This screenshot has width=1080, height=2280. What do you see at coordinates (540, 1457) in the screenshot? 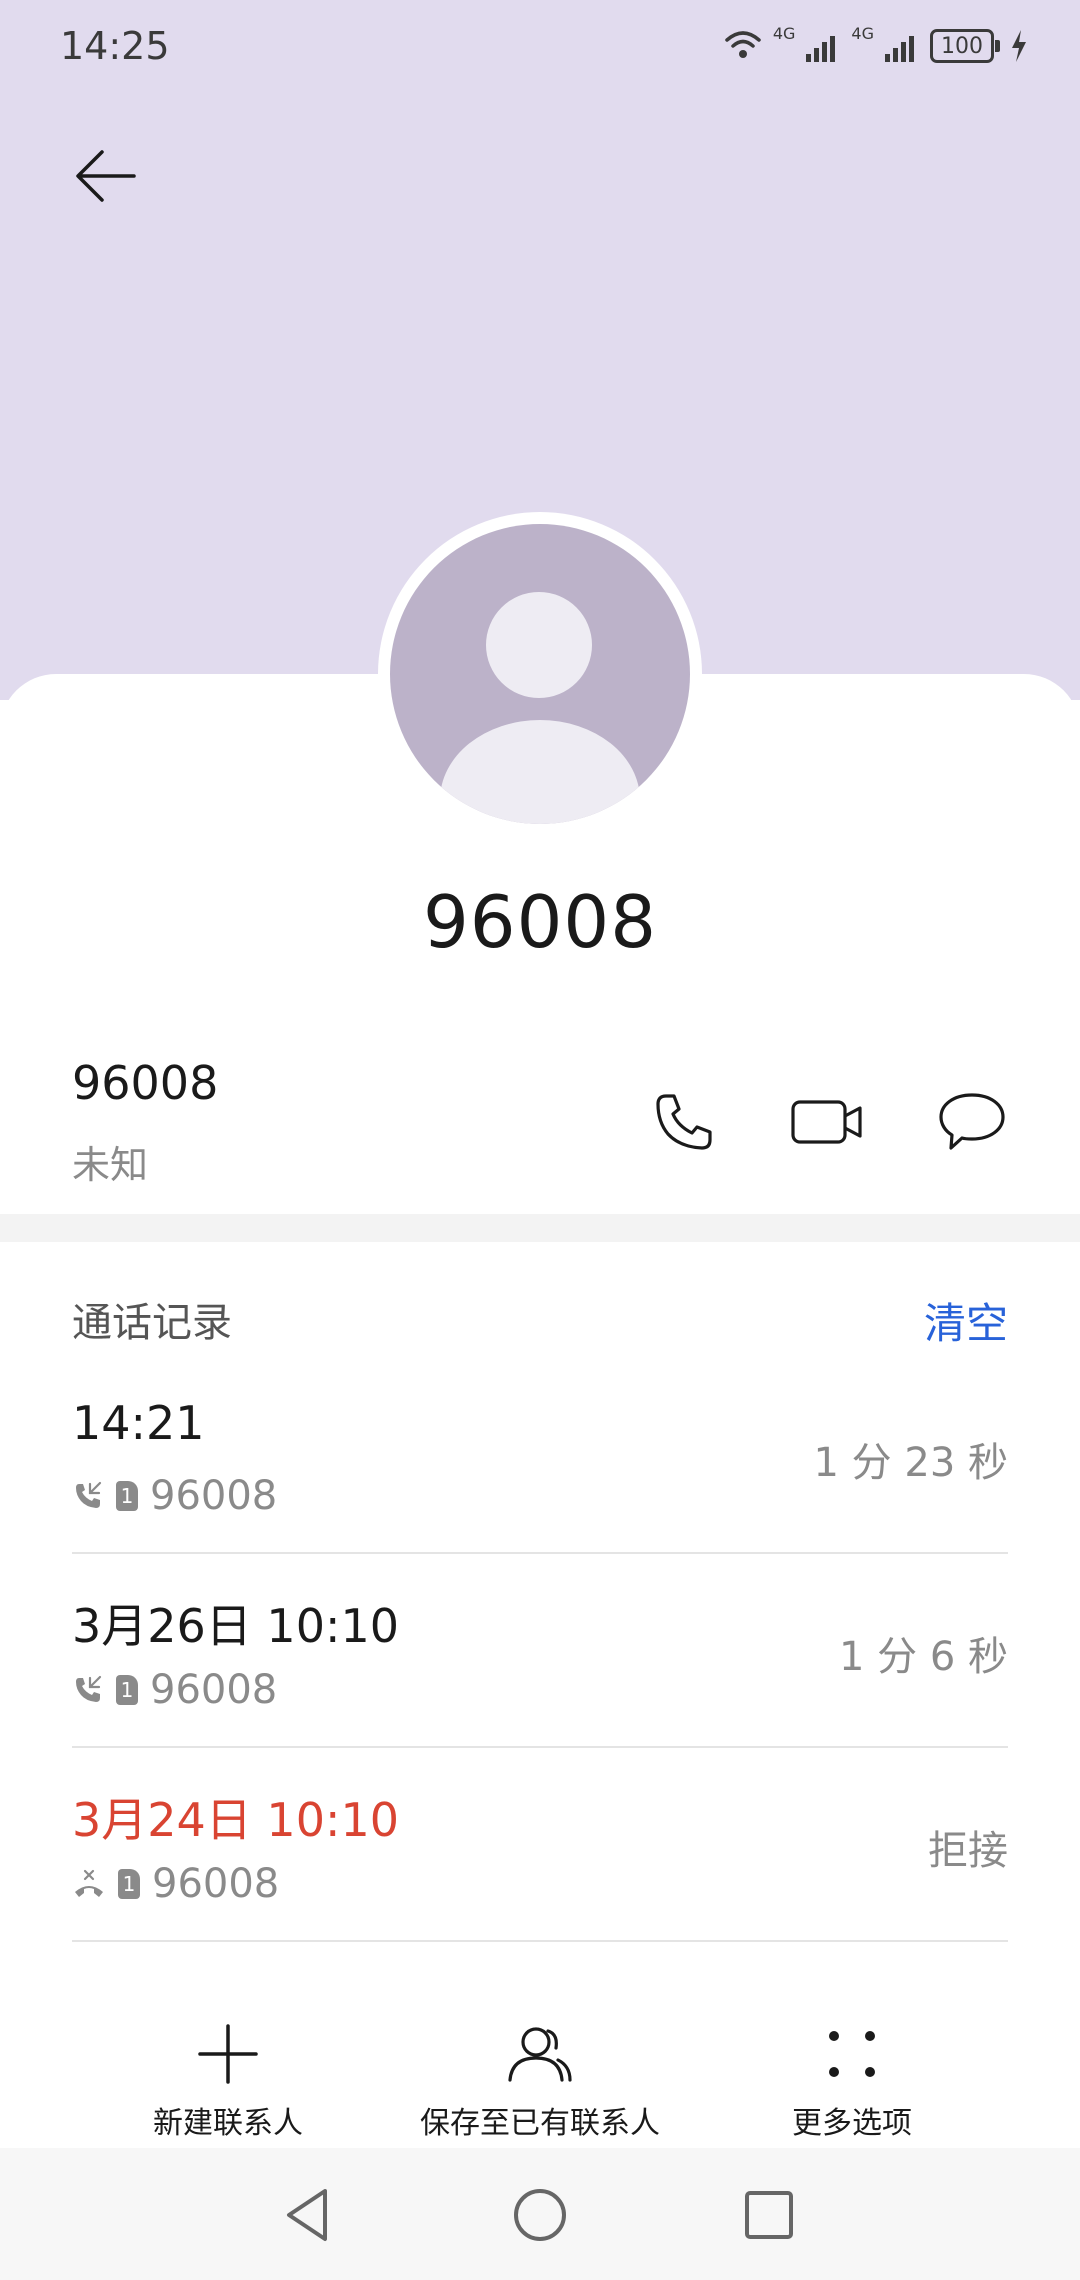
I see `call-log-item: 14:21 1 96008 1 分 23 秒` at bounding box center [540, 1457].